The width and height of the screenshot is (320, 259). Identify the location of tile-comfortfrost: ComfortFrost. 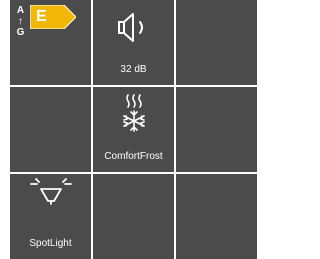
(133, 129).